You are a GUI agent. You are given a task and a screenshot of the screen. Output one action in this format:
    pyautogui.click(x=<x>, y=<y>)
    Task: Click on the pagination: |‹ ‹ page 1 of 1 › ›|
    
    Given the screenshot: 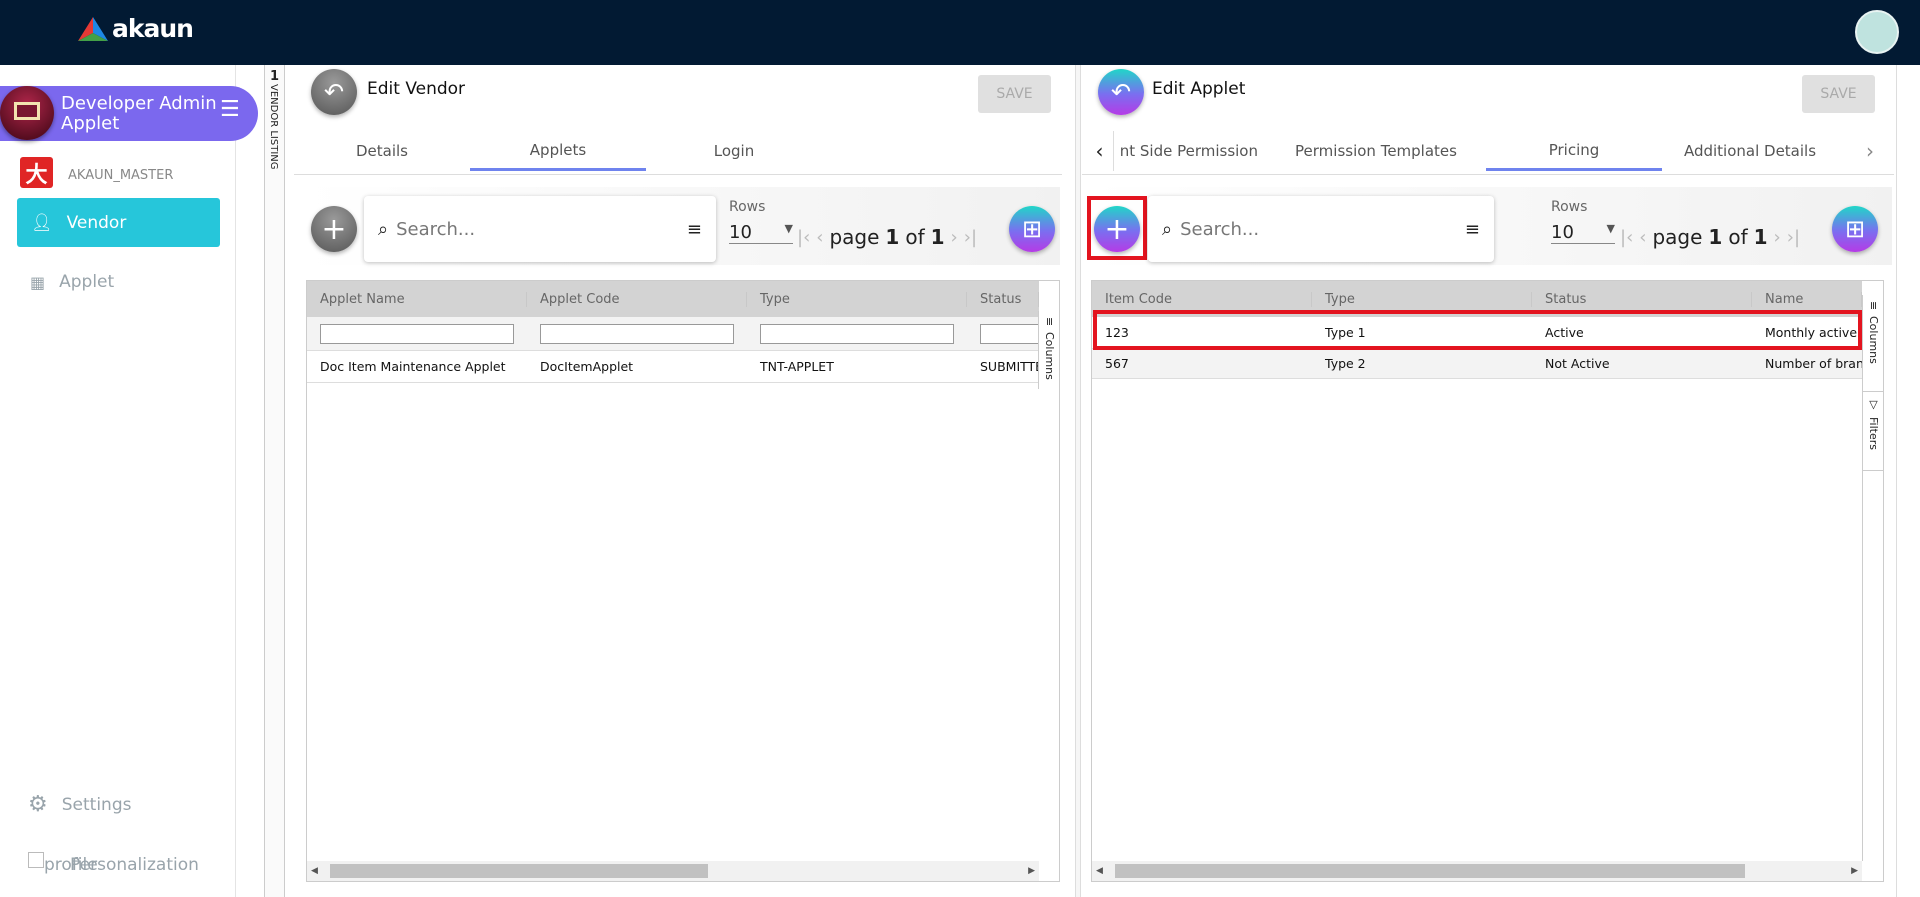 What is the action you would take?
    pyautogui.click(x=887, y=237)
    